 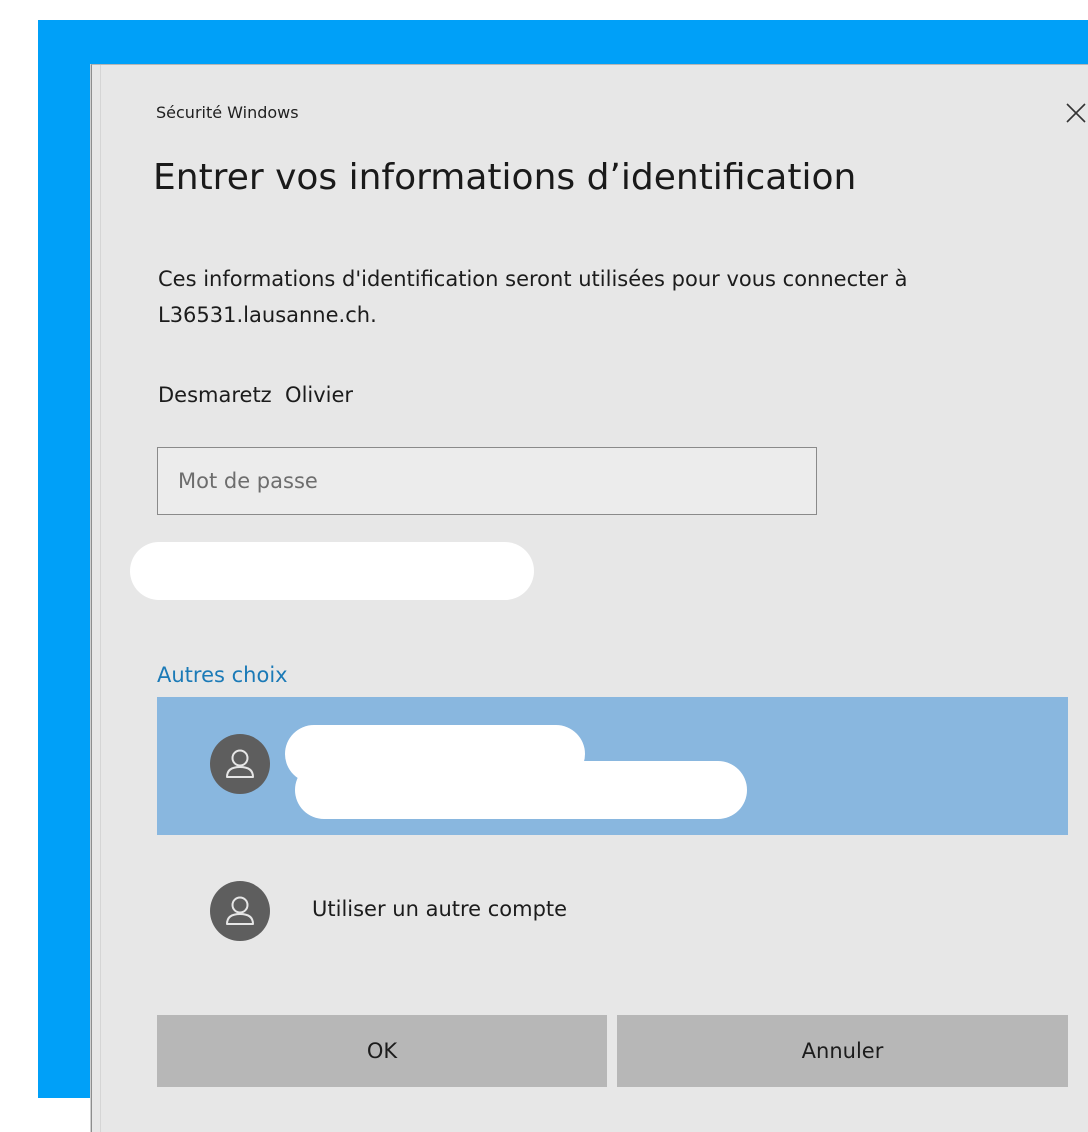 I want to click on cancel-button: Annuler, so click(x=842, y=1051).